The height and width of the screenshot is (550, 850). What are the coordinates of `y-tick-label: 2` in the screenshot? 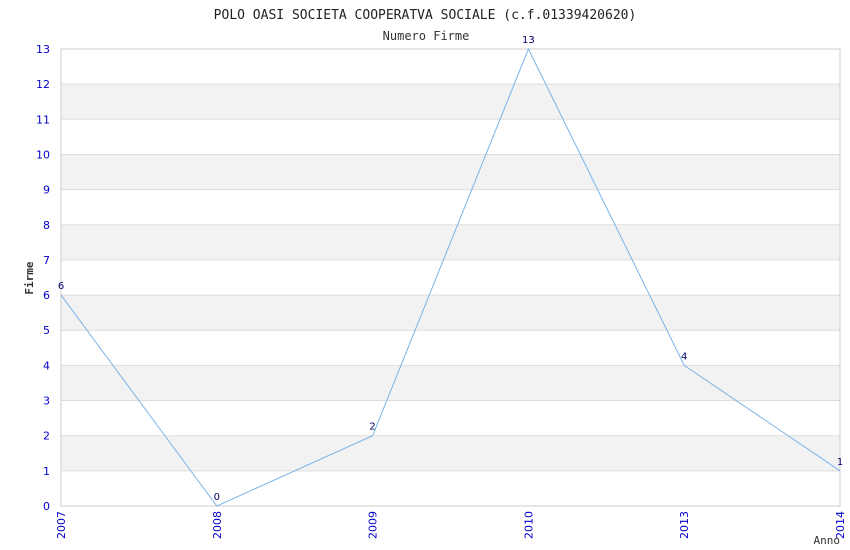 It's located at (46, 436).